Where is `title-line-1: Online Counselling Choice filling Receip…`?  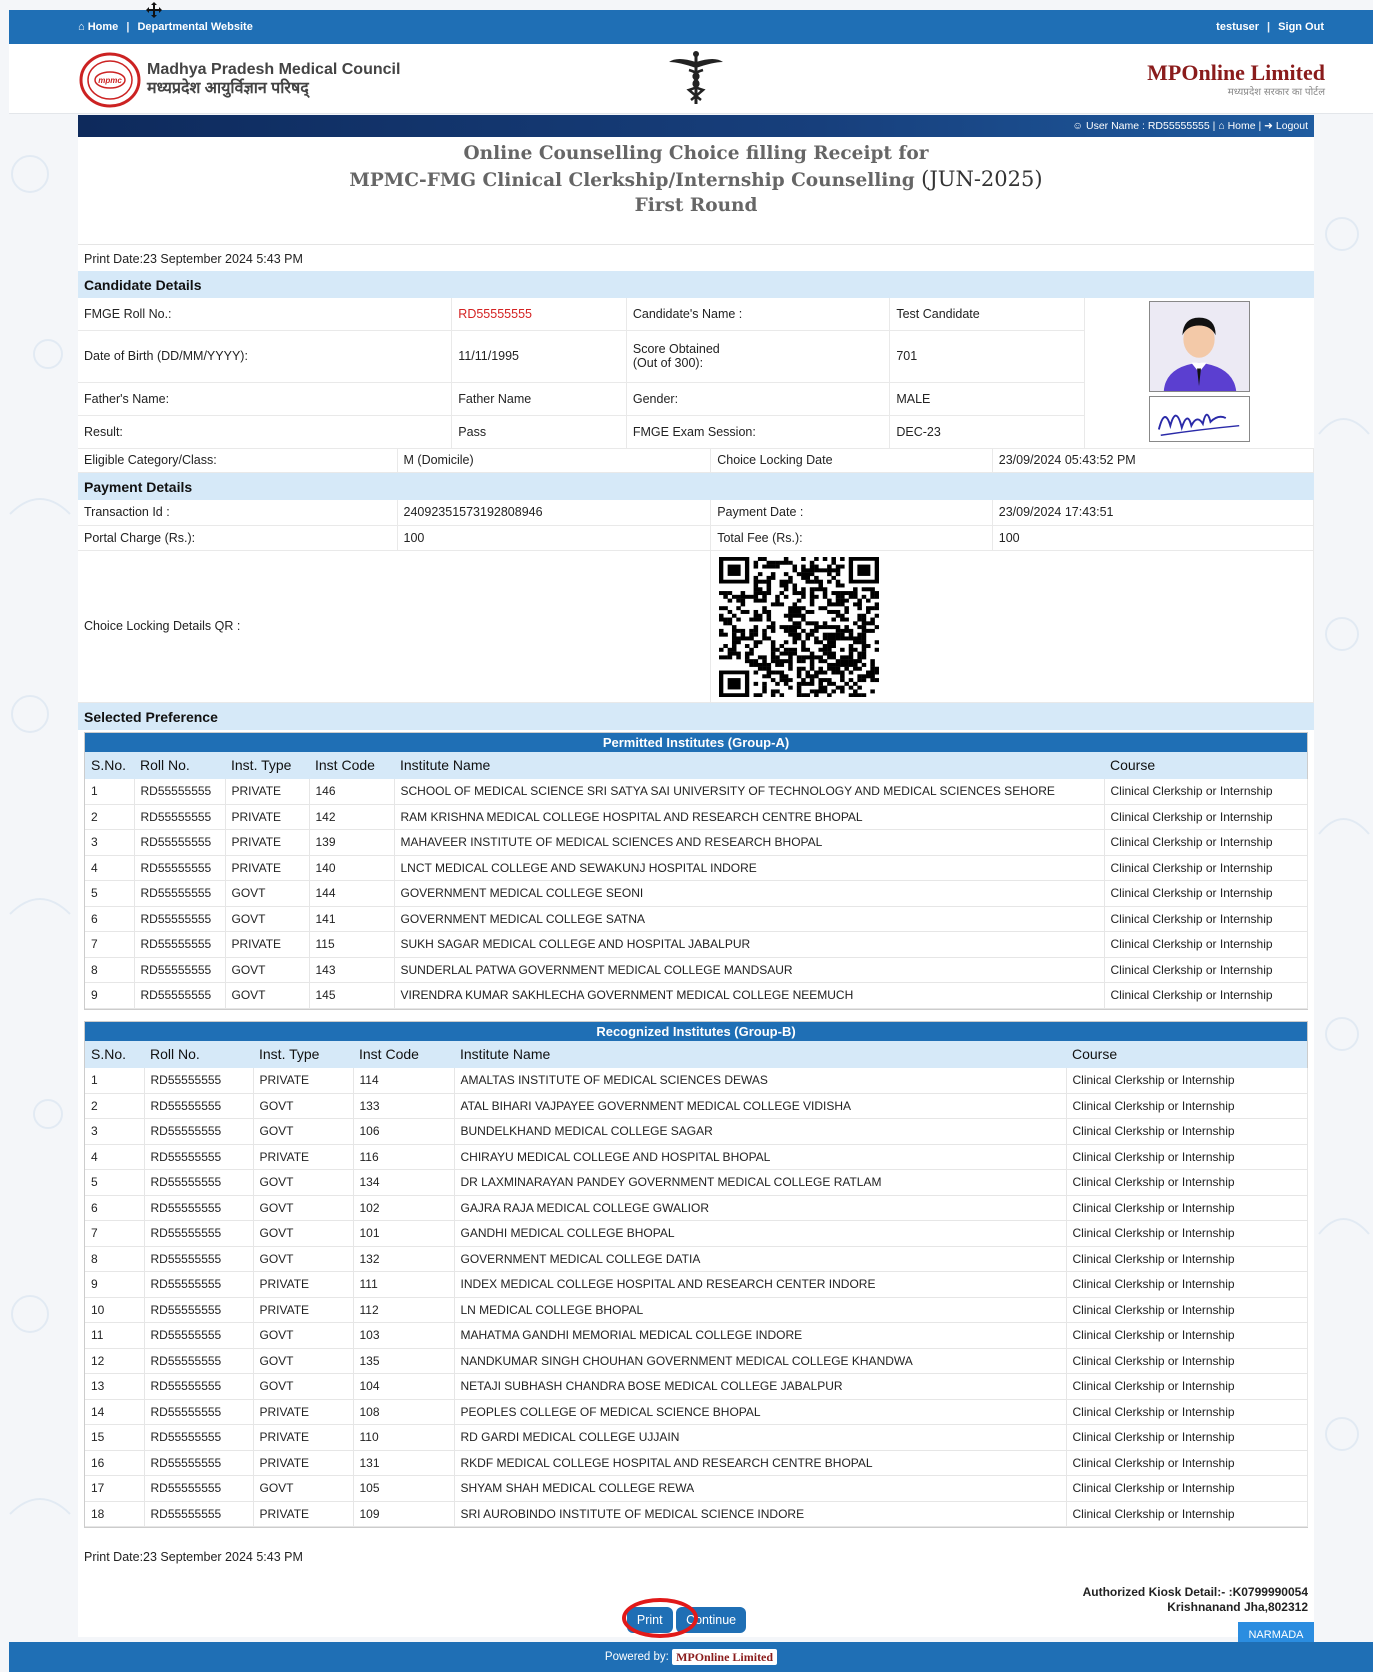
title-line-1: Online Counselling Choice filling Receip… is located at coordinates (696, 153).